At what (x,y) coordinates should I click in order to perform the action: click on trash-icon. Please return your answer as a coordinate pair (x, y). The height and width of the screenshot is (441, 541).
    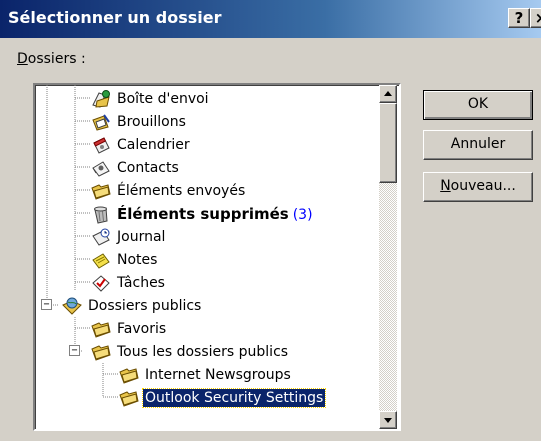
    Looking at the image, I should click on (101, 215).